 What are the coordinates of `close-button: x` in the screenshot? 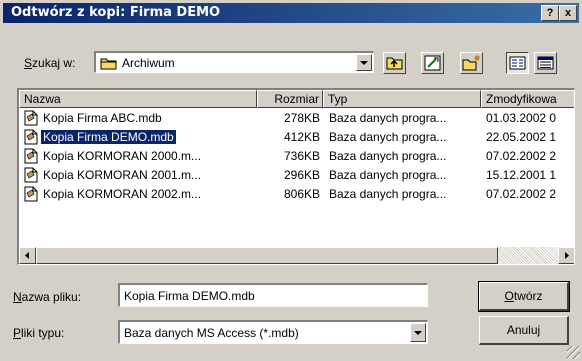 It's located at (568, 13).